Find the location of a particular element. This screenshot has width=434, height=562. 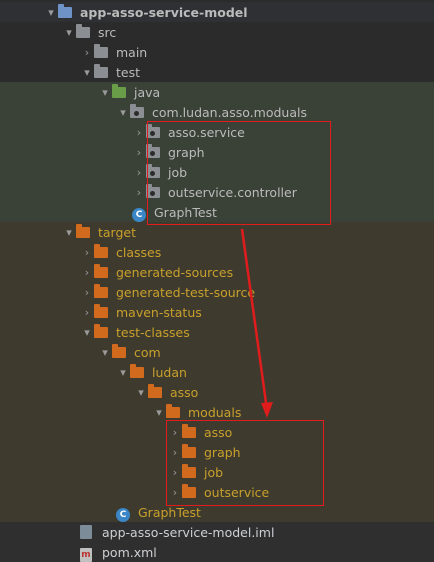

tree-node-label: GraphTest is located at coordinates (169, 512).